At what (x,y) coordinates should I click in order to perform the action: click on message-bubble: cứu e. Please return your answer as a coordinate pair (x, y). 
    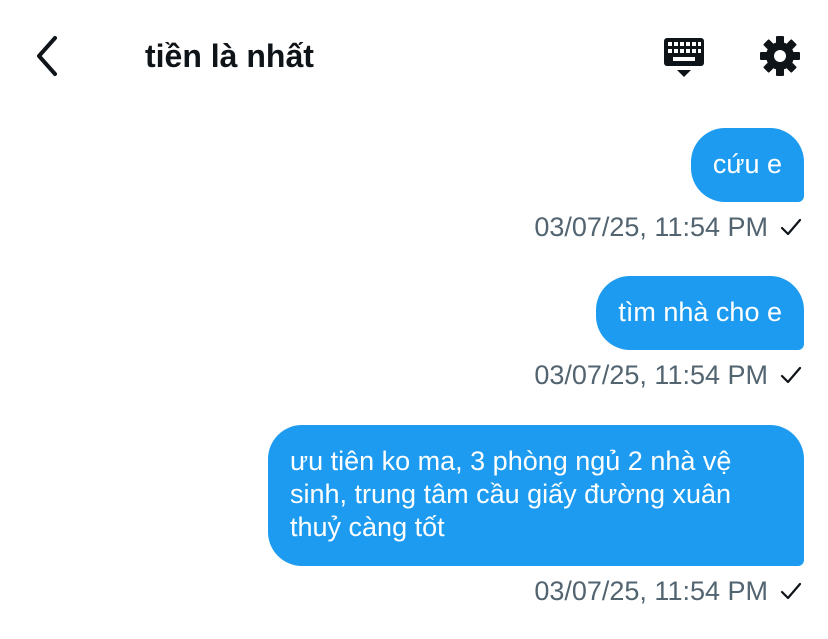
    Looking at the image, I should click on (747, 165).